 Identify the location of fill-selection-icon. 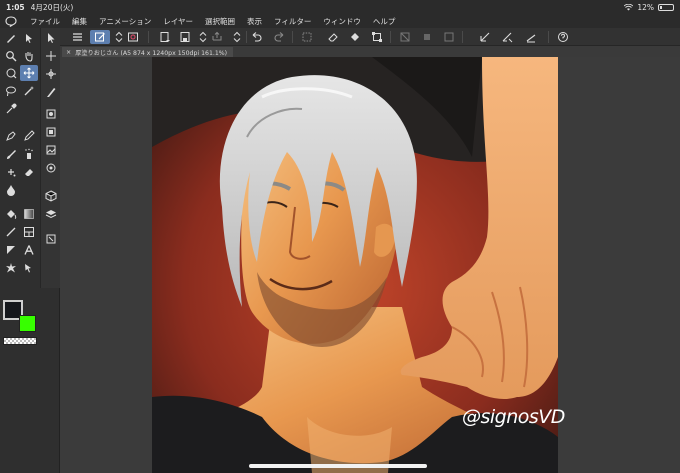
(355, 37).